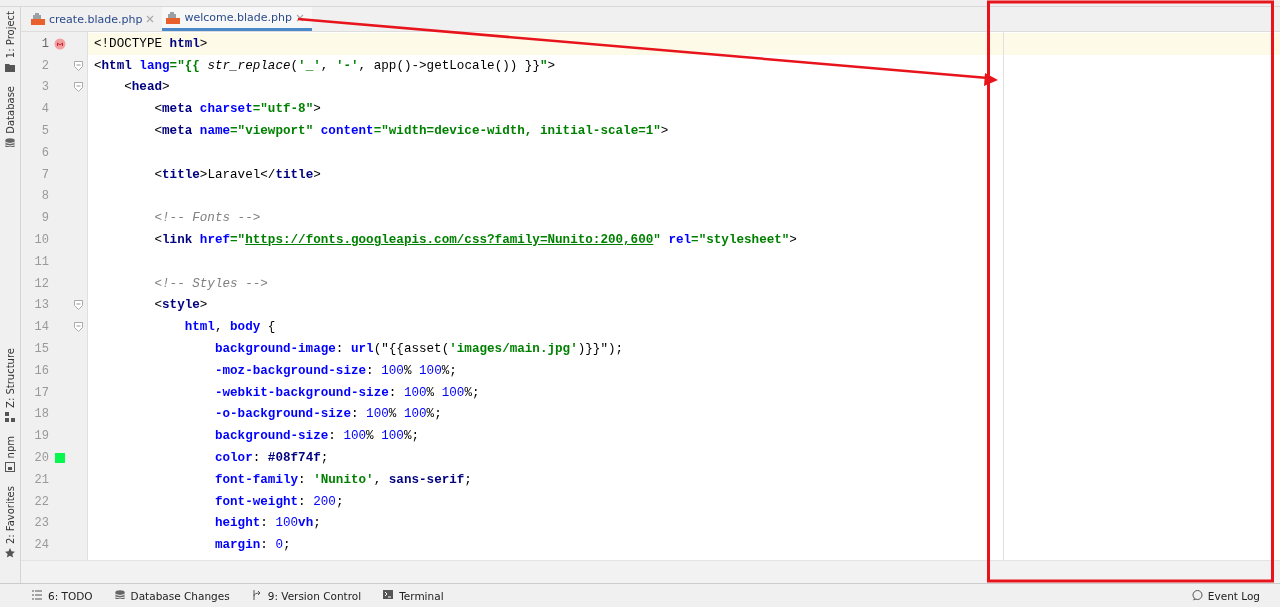 This screenshot has width=1280, height=607. I want to click on tool-window-button: 6: TODO, so click(62, 595).